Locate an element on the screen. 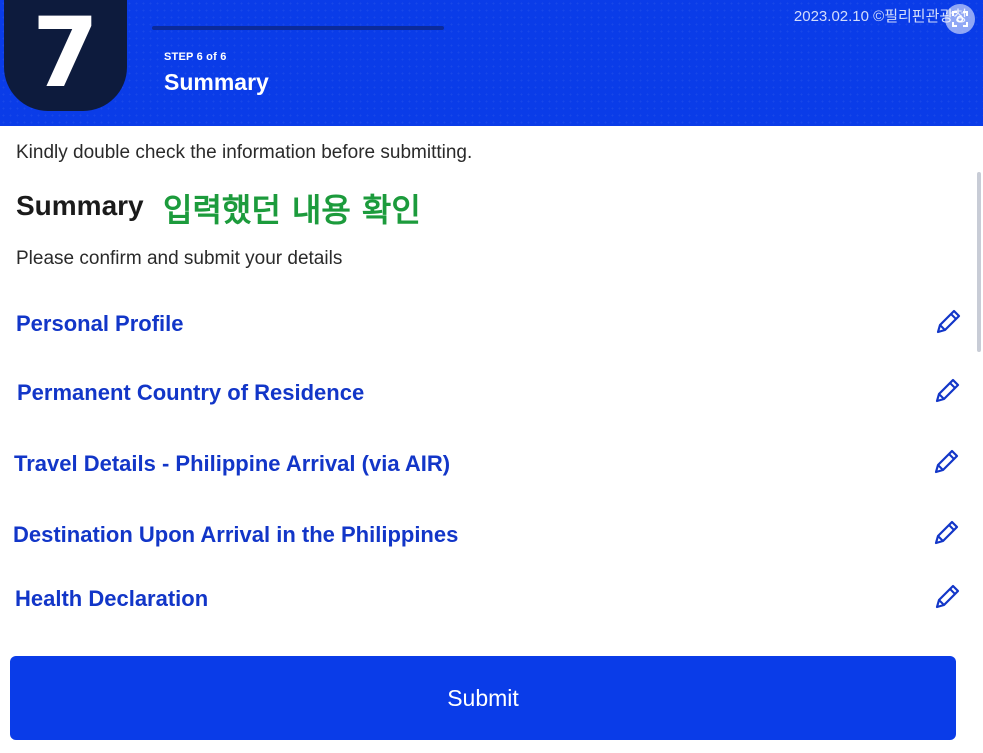  section-personal-profile: Personal Profile is located at coordinates (487, 323).